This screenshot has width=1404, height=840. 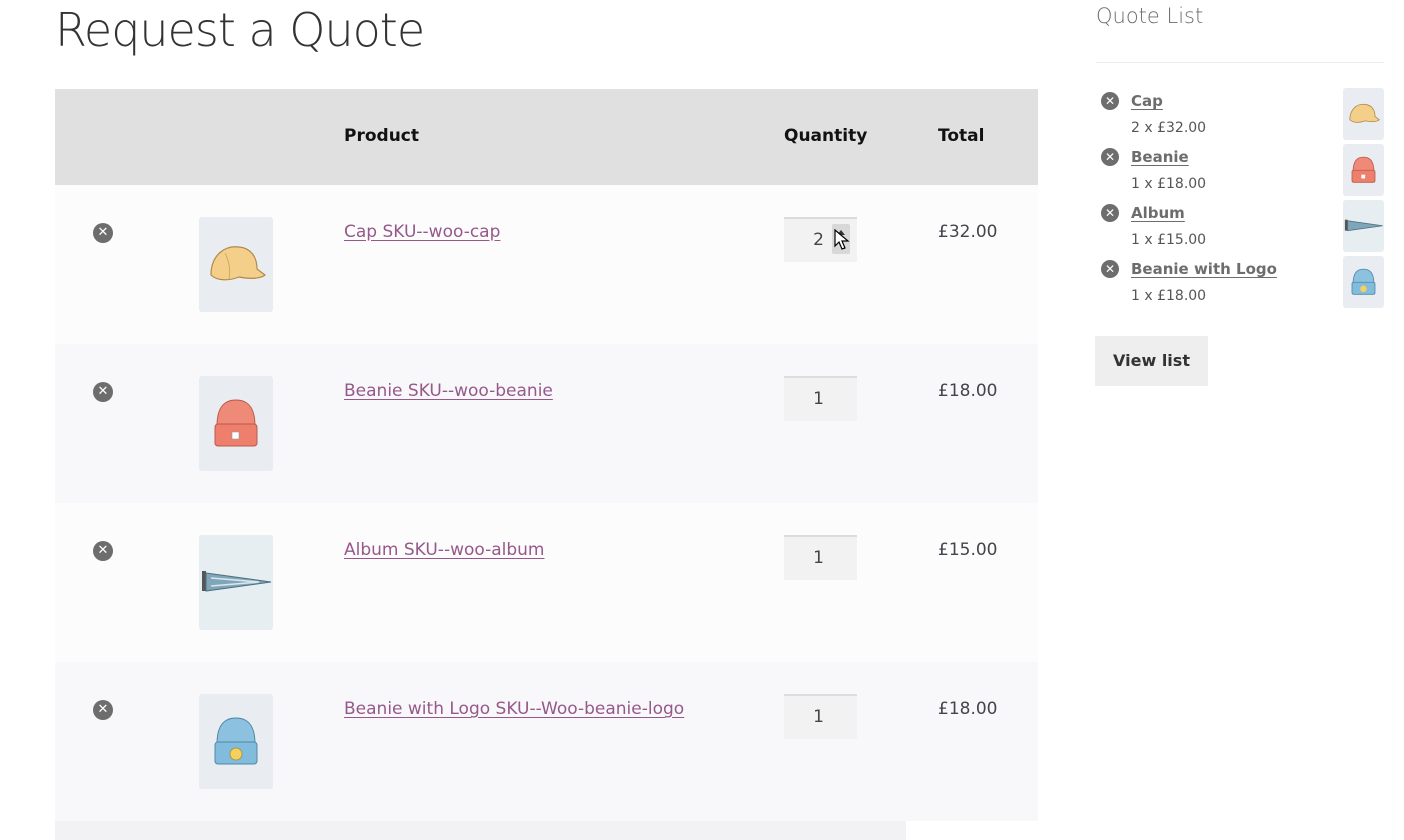 I want to click on product-link: Beanie SKU--woo-beanie, so click(x=448, y=391).